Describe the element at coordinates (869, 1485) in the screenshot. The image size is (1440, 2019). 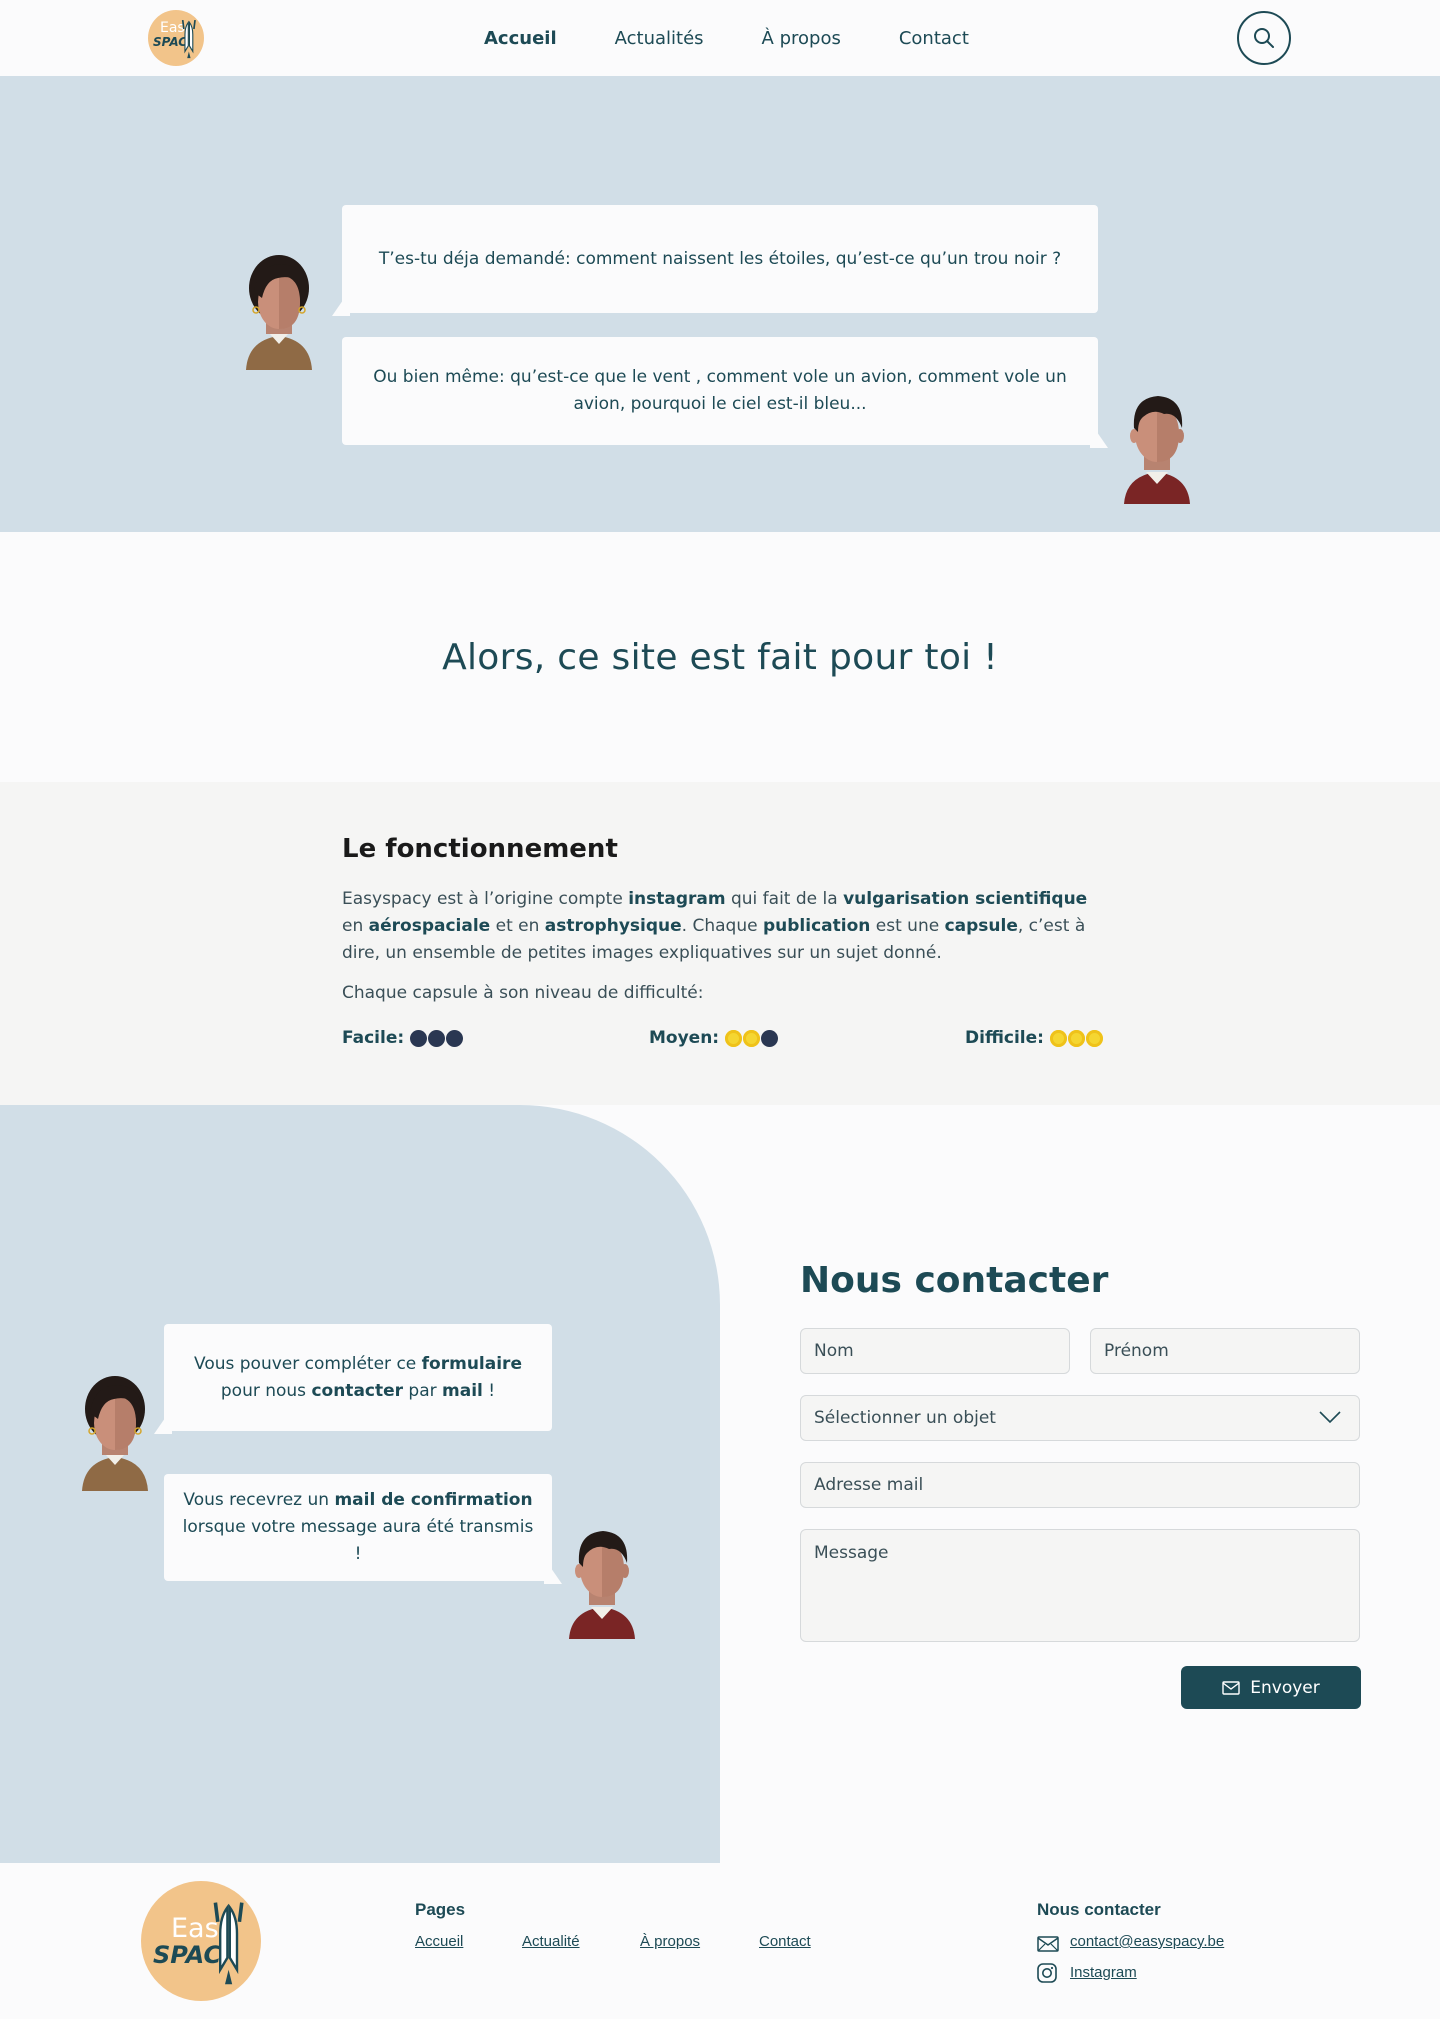
I see `email-placeholder: Adresse mail` at that location.